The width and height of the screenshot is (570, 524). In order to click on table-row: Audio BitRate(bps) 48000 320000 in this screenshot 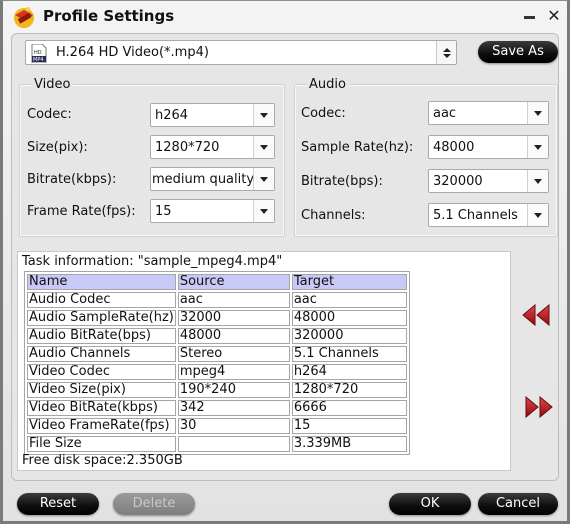, I will do `click(217, 336)`.